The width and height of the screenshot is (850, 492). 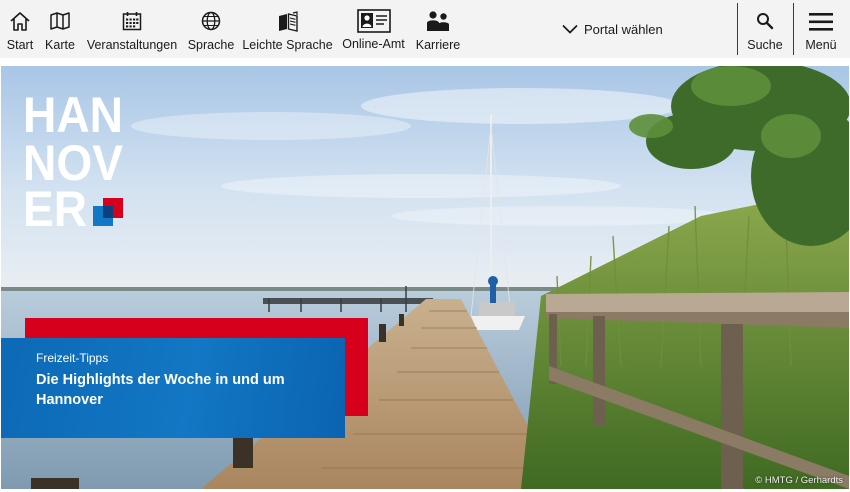 I want to click on nav-item-veranstaltungen: Veranstaltungen, so click(x=132, y=26).